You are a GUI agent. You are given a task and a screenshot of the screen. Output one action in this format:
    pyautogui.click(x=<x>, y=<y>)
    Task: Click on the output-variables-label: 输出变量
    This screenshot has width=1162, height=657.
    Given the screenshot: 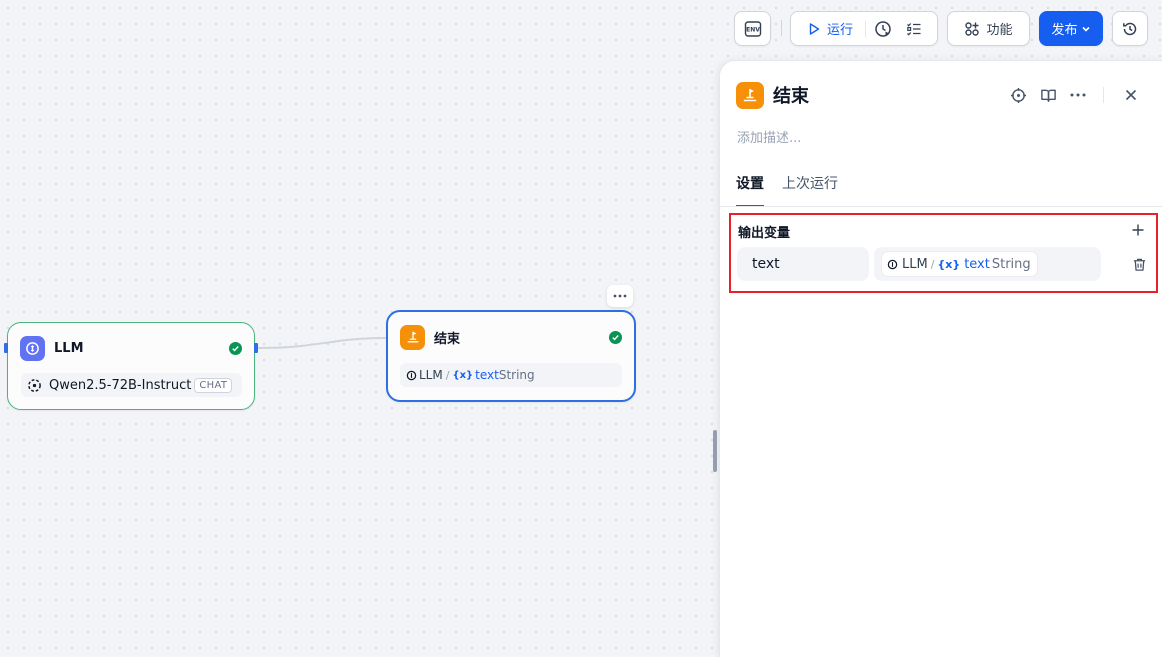 What is the action you would take?
    pyautogui.click(x=764, y=233)
    